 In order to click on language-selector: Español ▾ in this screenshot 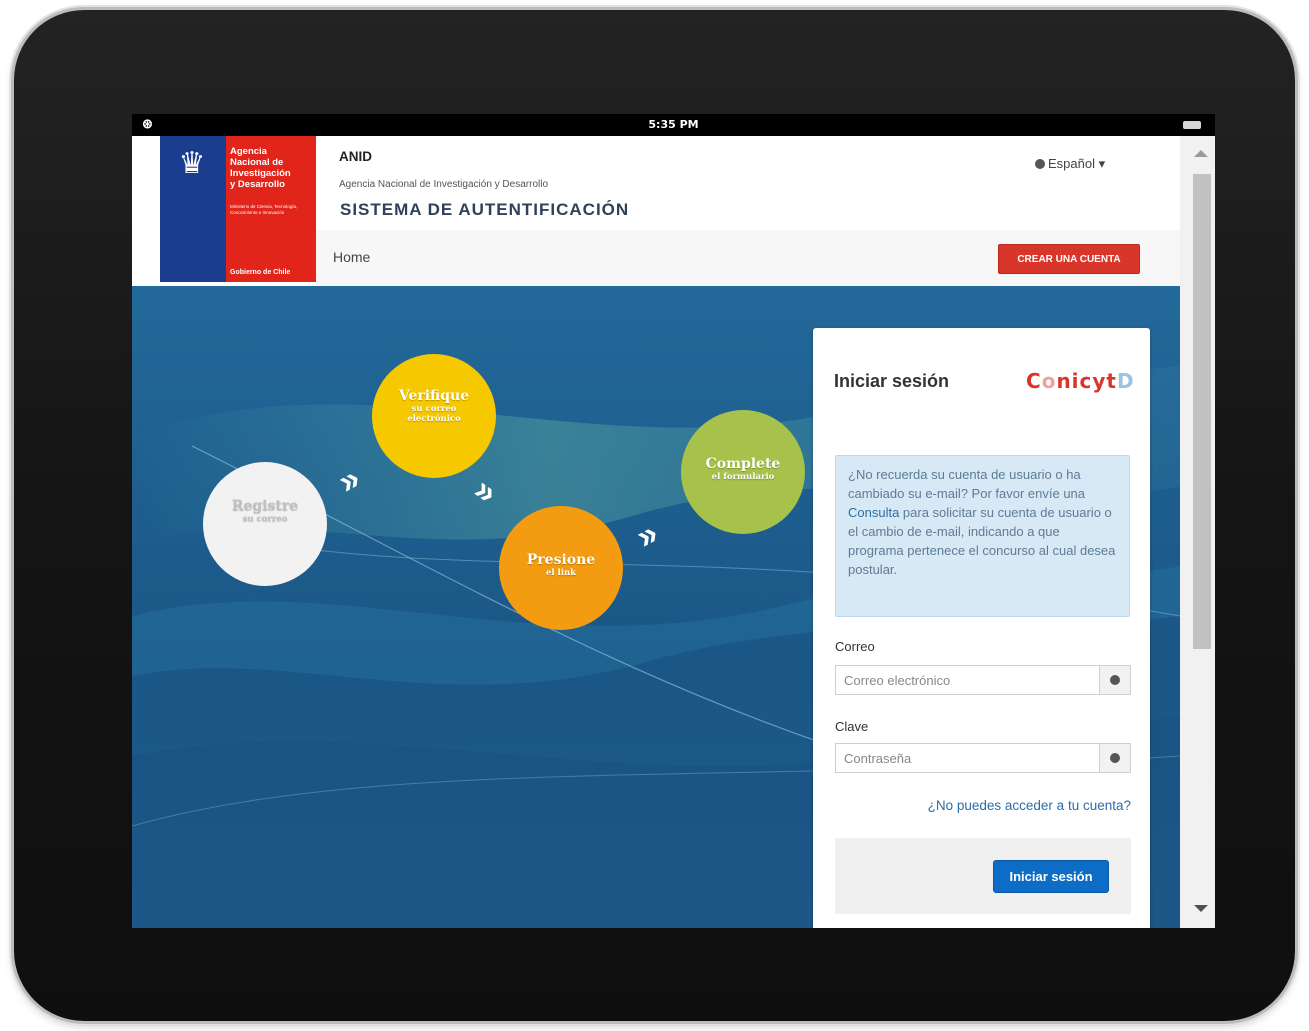, I will do `click(1070, 164)`.